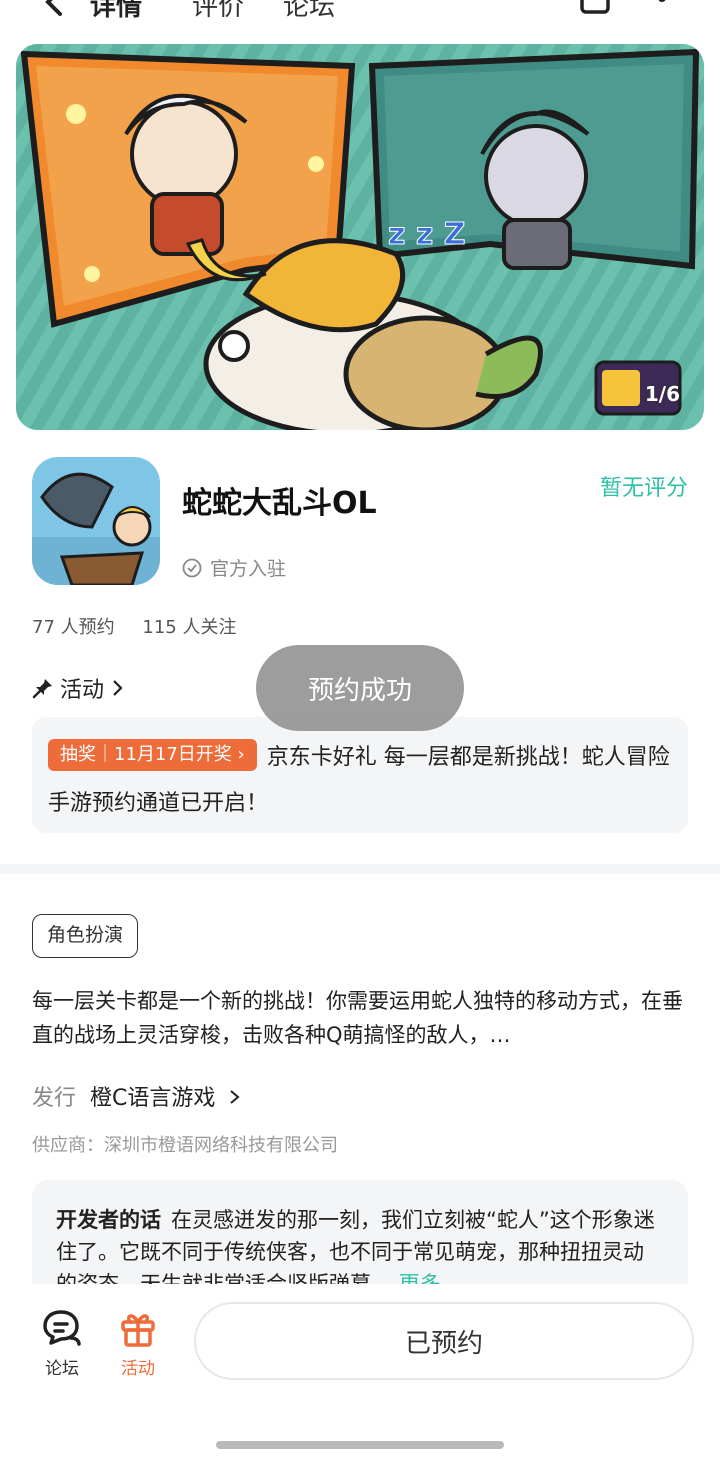 The image size is (720, 1464). I want to click on app-icon-artwork, so click(96, 521).